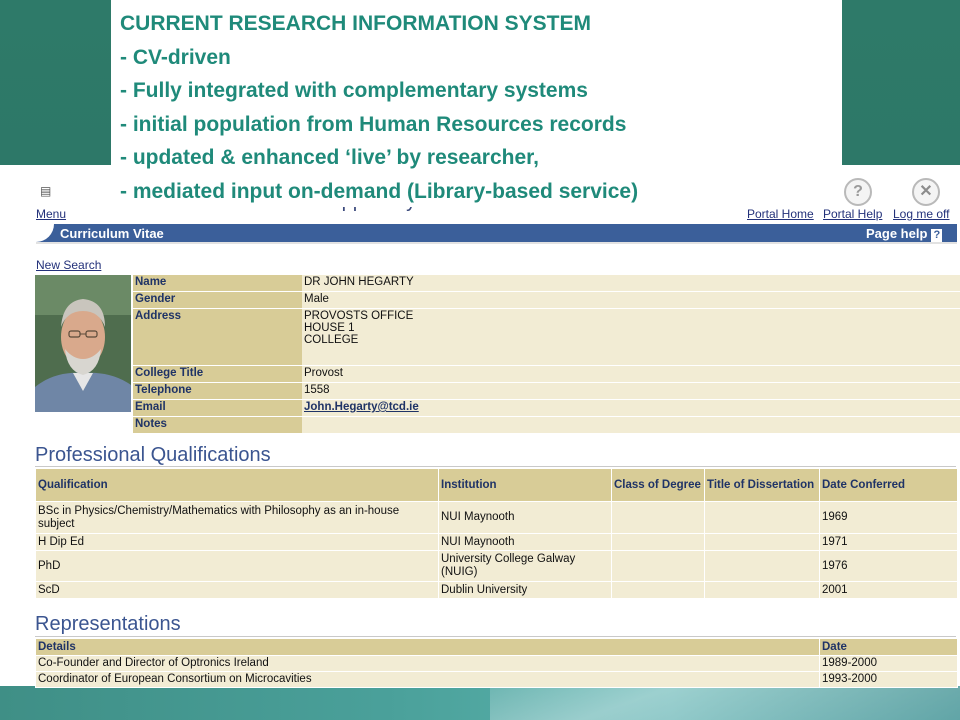 The width and height of the screenshot is (960, 720). I want to click on header-bar-notch, so click(44, 233).